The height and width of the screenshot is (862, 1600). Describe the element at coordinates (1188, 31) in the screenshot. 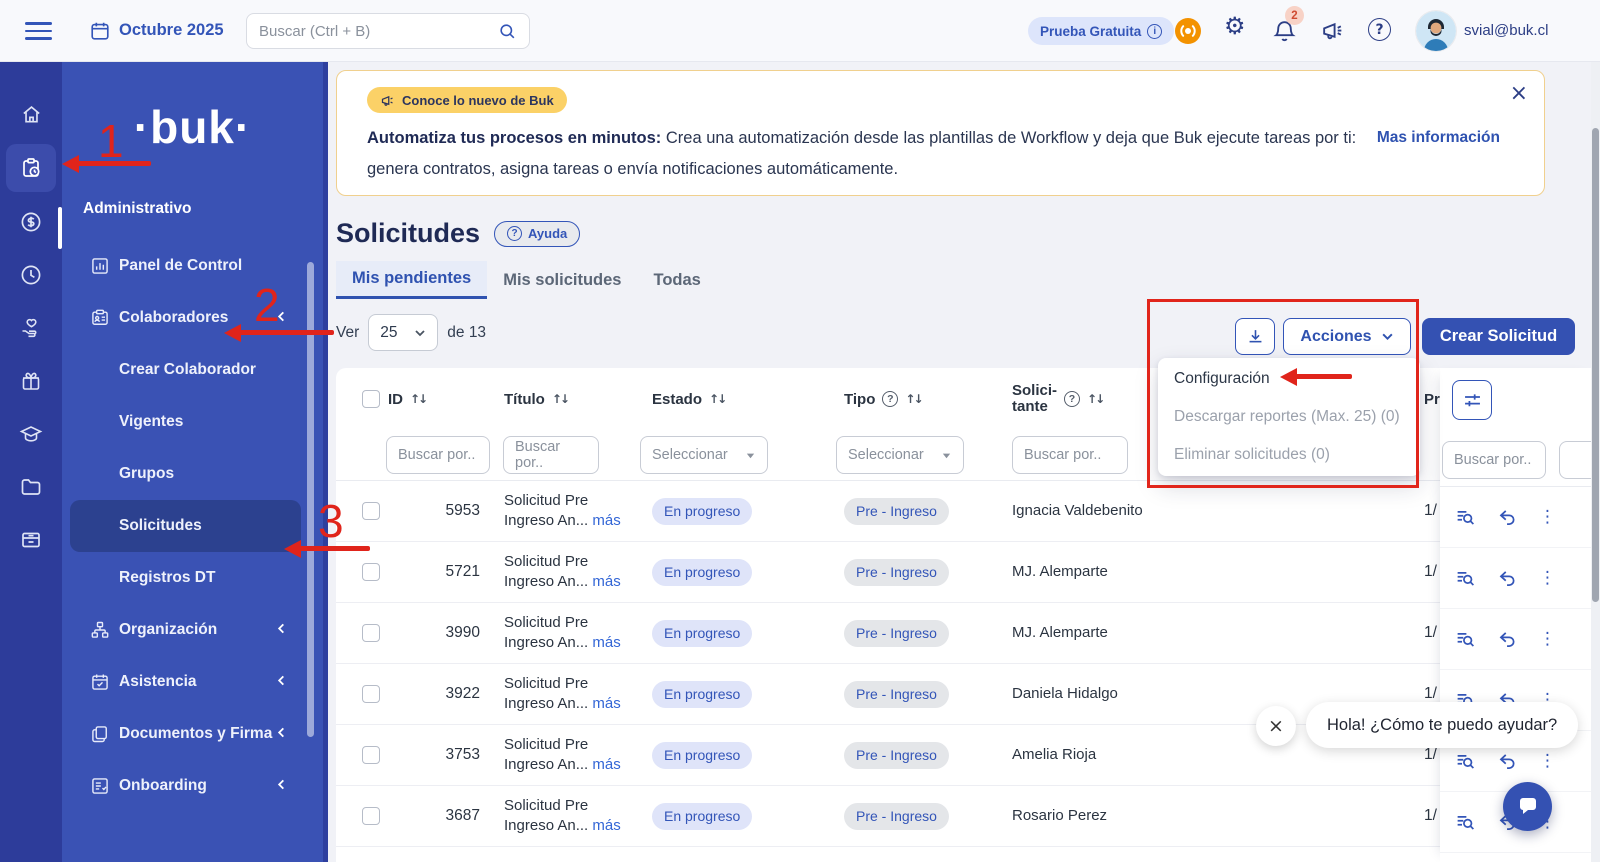

I see `buk-assistant-icon` at that location.